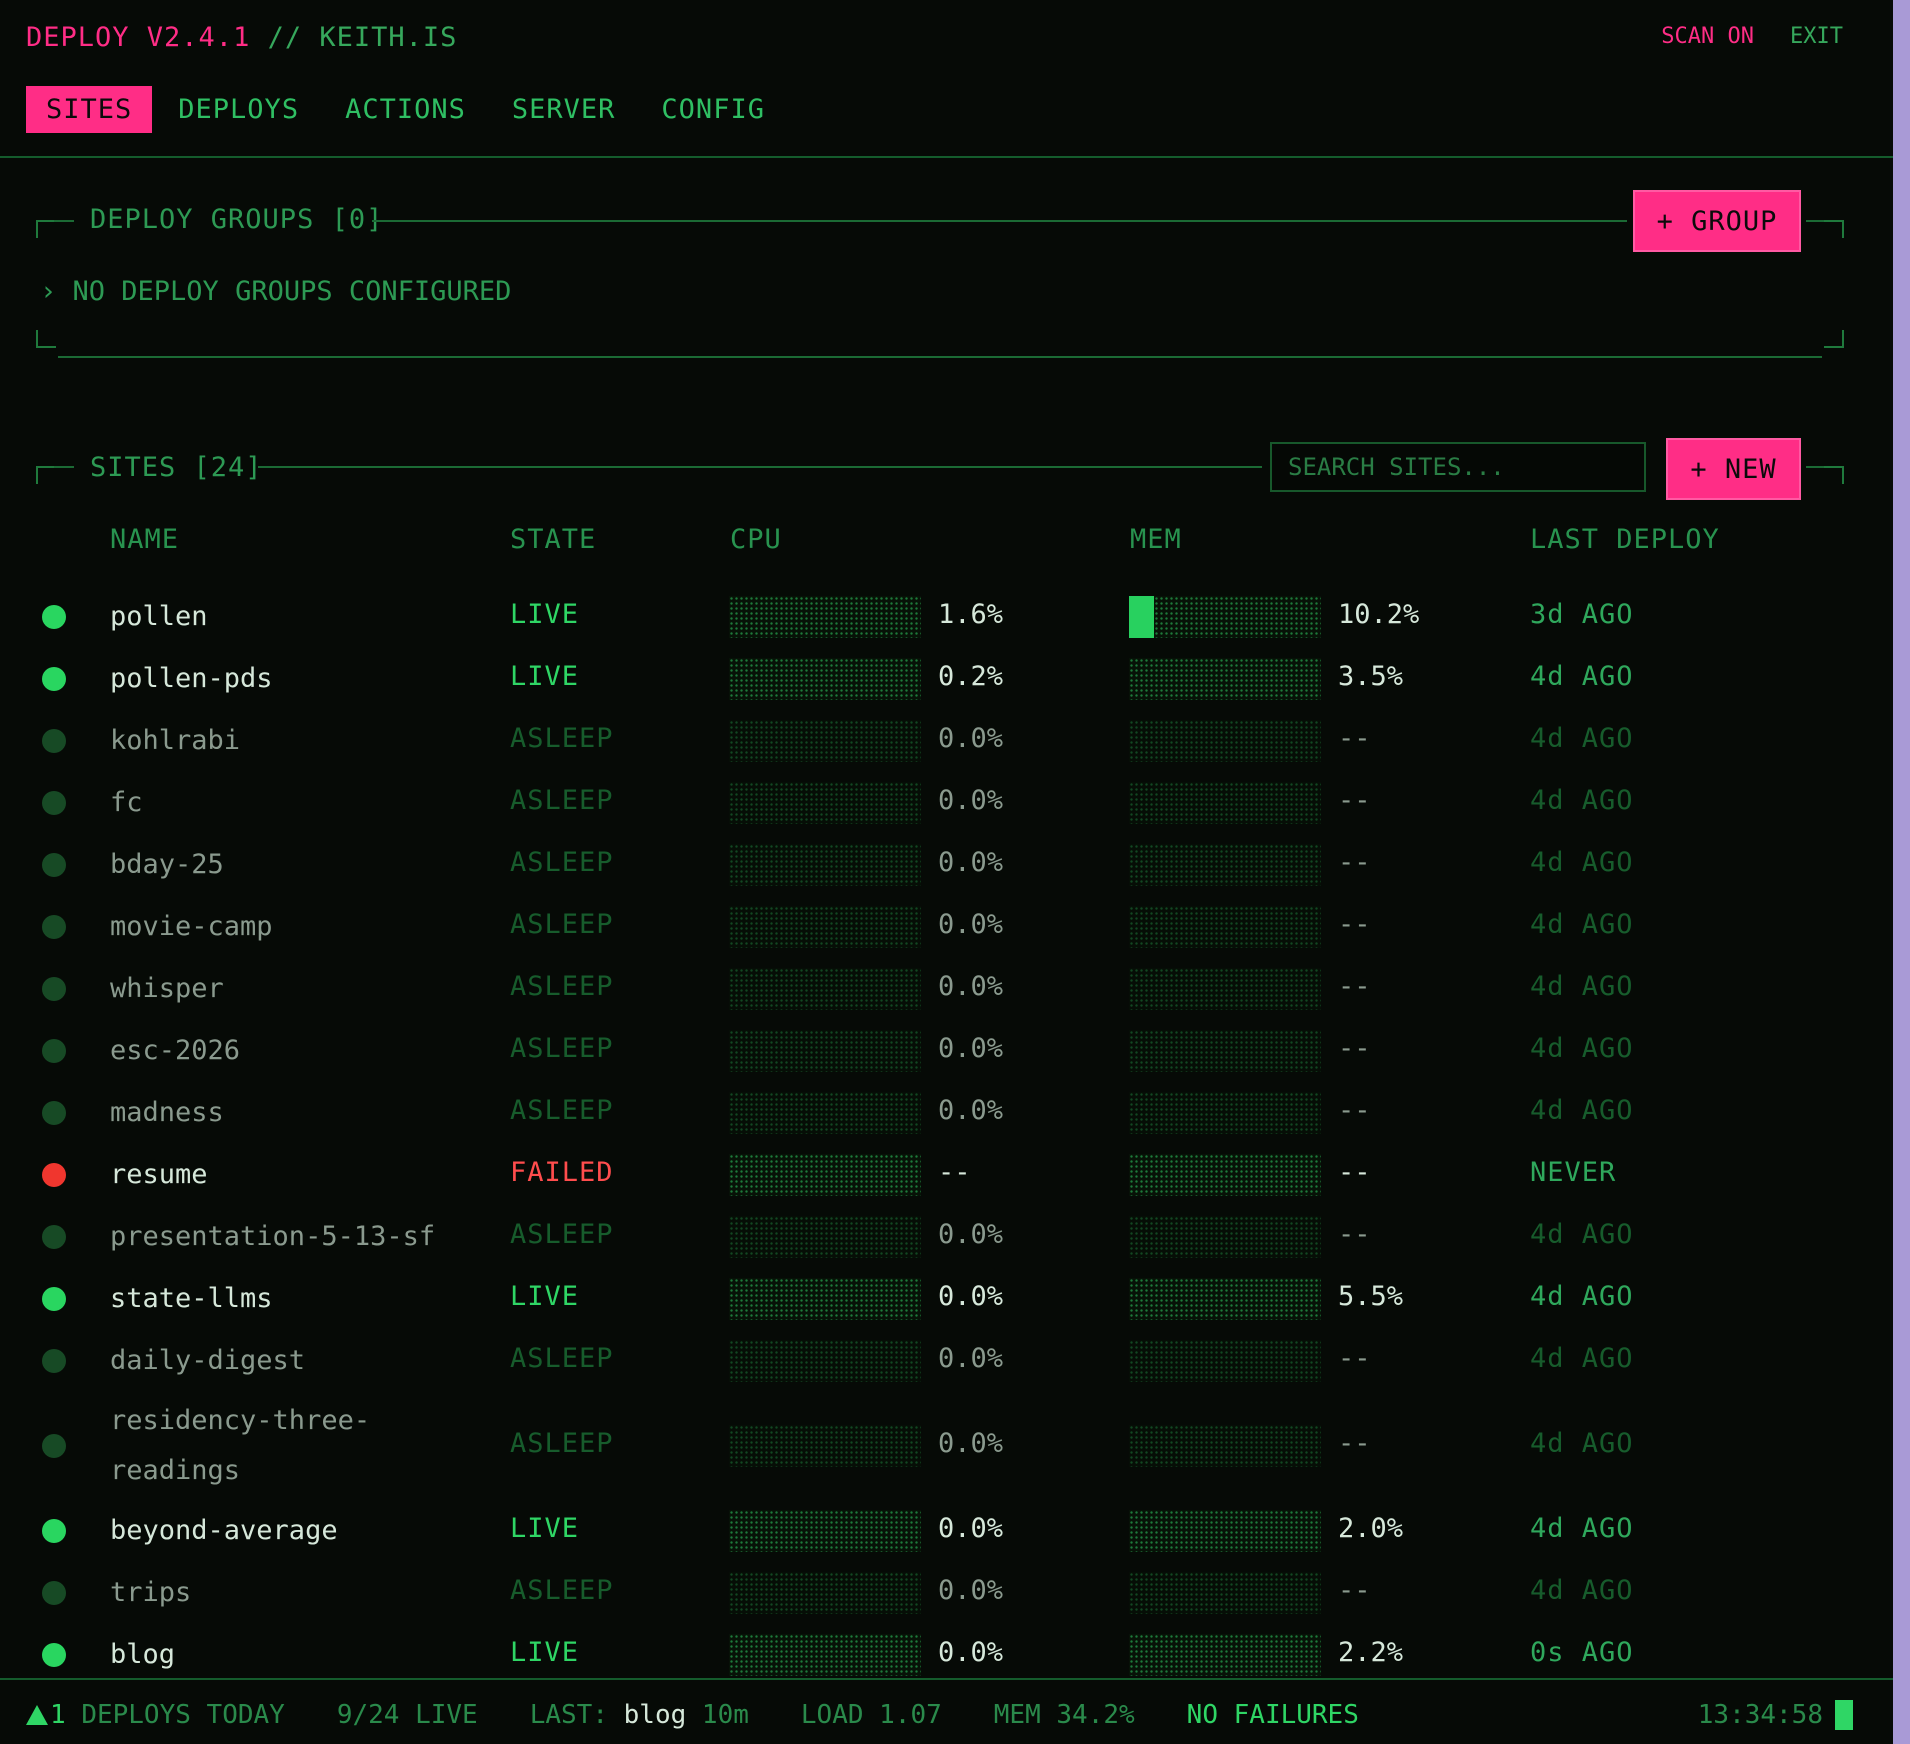 The height and width of the screenshot is (1744, 1910). What do you see at coordinates (574, 109) in the screenshot?
I see `tab-server: SERVER` at bounding box center [574, 109].